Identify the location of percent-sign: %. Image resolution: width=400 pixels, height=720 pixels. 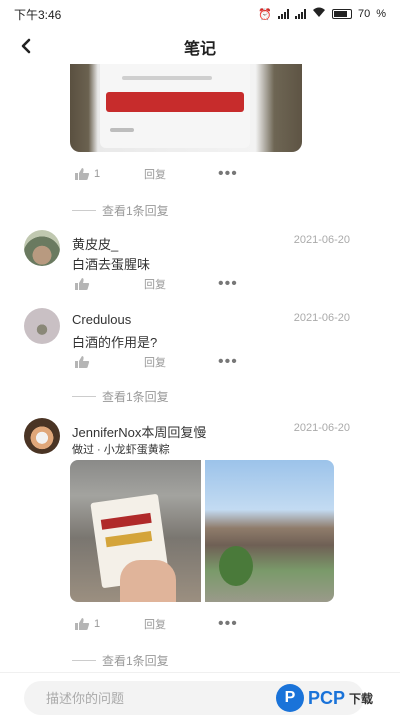
(381, 14).